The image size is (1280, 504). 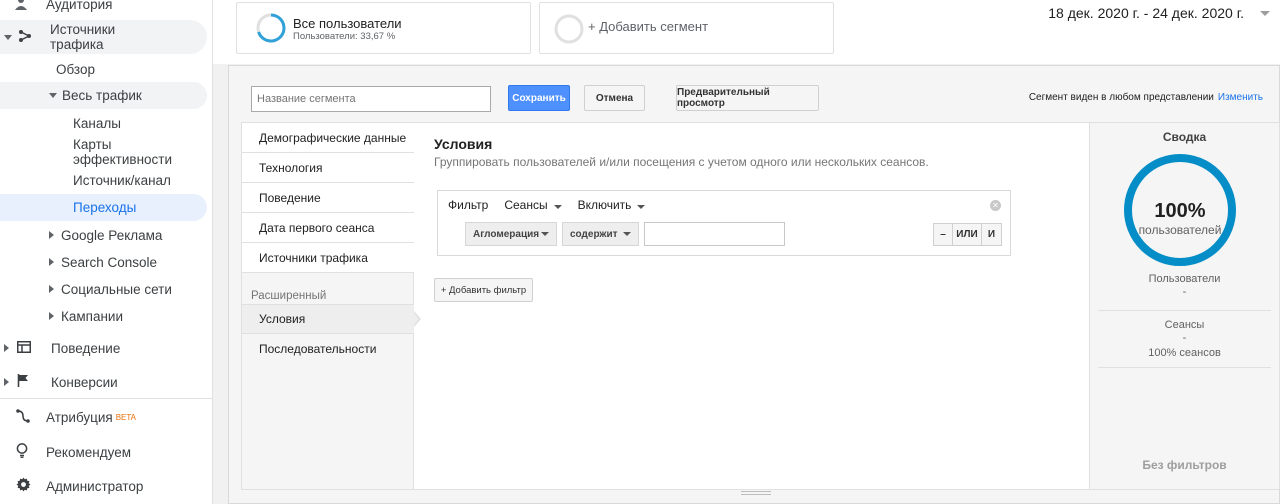 What do you see at coordinates (23, 6) in the screenshot?
I see `person-icon` at bounding box center [23, 6].